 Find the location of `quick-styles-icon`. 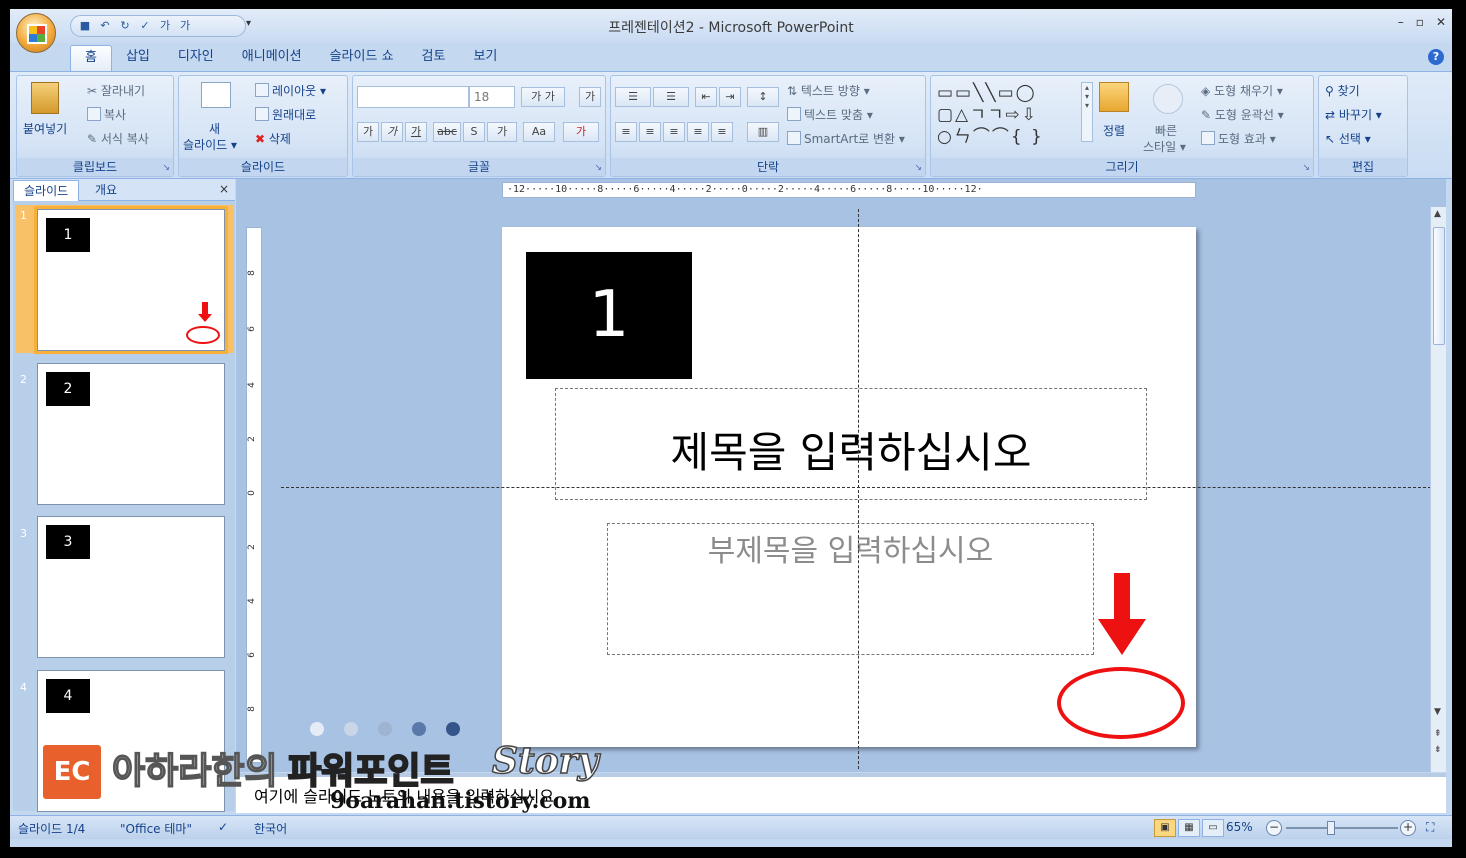

quick-styles-icon is located at coordinates (1168, 99).